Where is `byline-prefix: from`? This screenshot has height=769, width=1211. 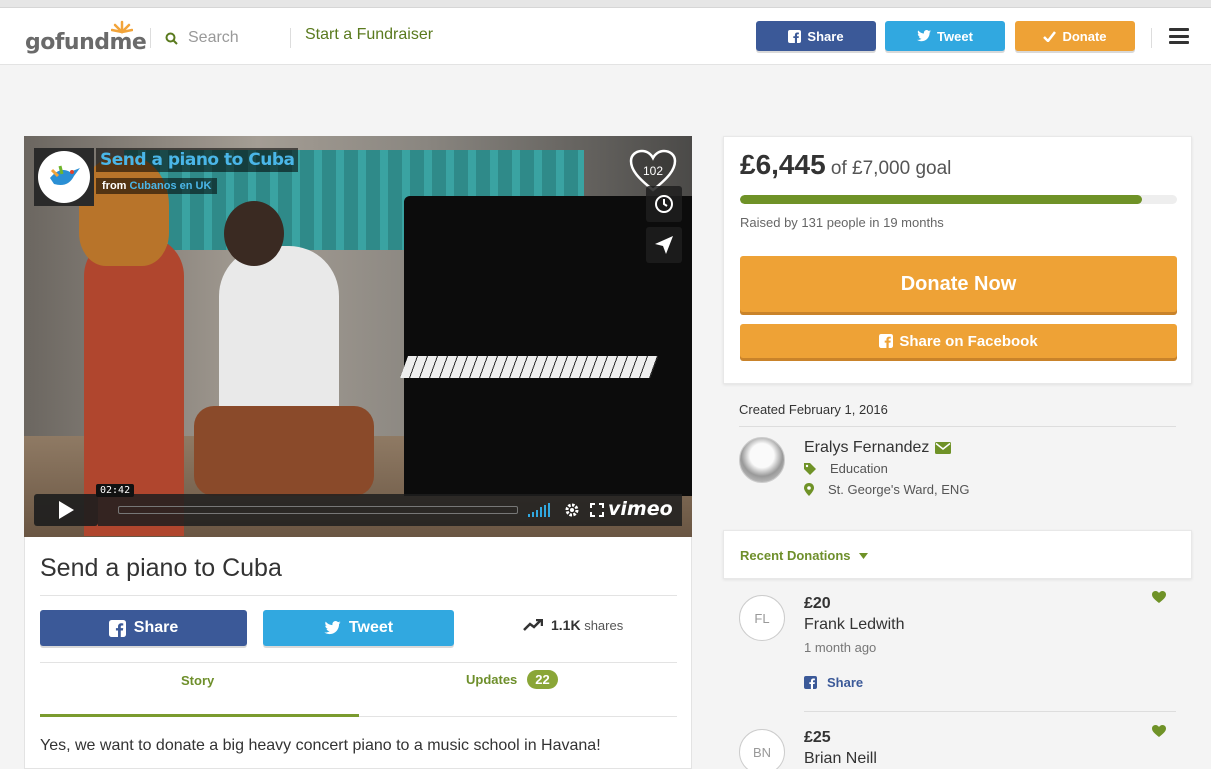 byline-prefix: from is located at coordinates (114, 186).